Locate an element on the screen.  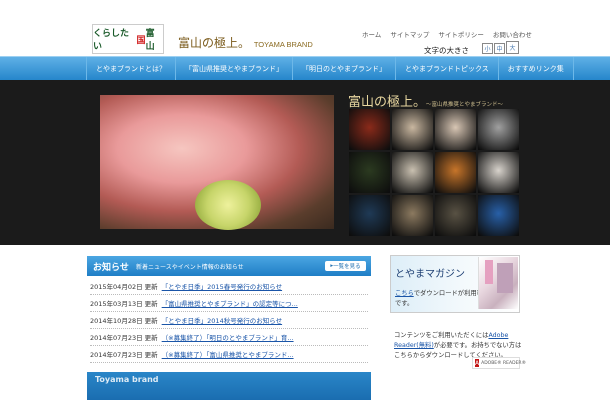
brand-section-bar: Toyama brand is located at coordinates (229, 386).